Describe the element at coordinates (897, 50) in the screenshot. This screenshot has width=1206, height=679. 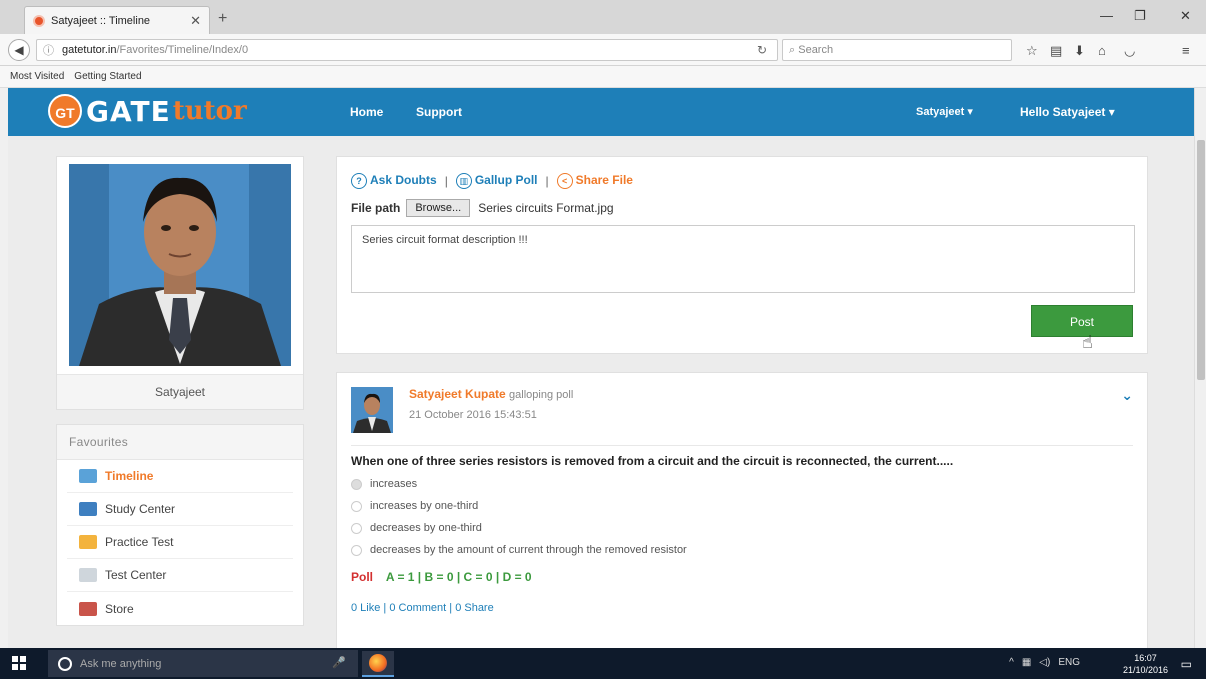
I see `browser-search-input: ⌕ Search` at that location.